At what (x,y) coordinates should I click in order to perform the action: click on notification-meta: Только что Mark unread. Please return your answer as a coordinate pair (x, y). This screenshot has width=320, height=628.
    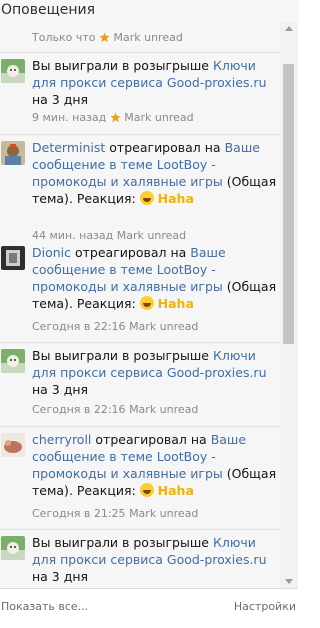
    Looking at the image, I should click on (107, 39).